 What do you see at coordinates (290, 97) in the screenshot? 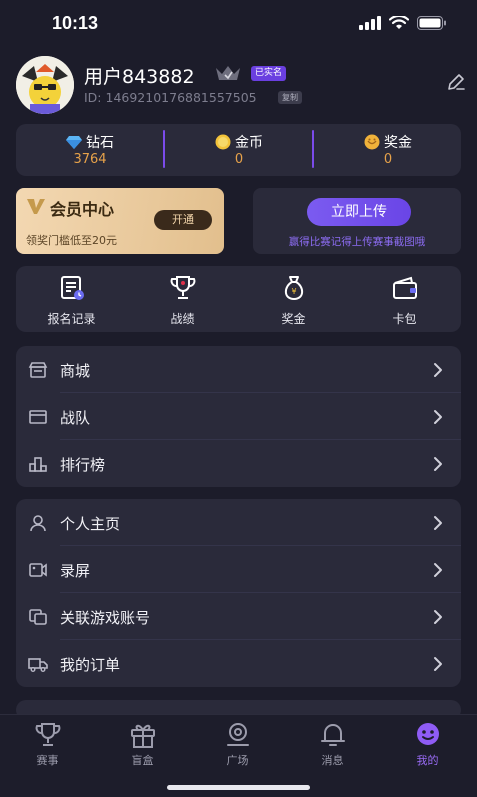
I see `copy-button: 复制` at bounding box center [290, 97].